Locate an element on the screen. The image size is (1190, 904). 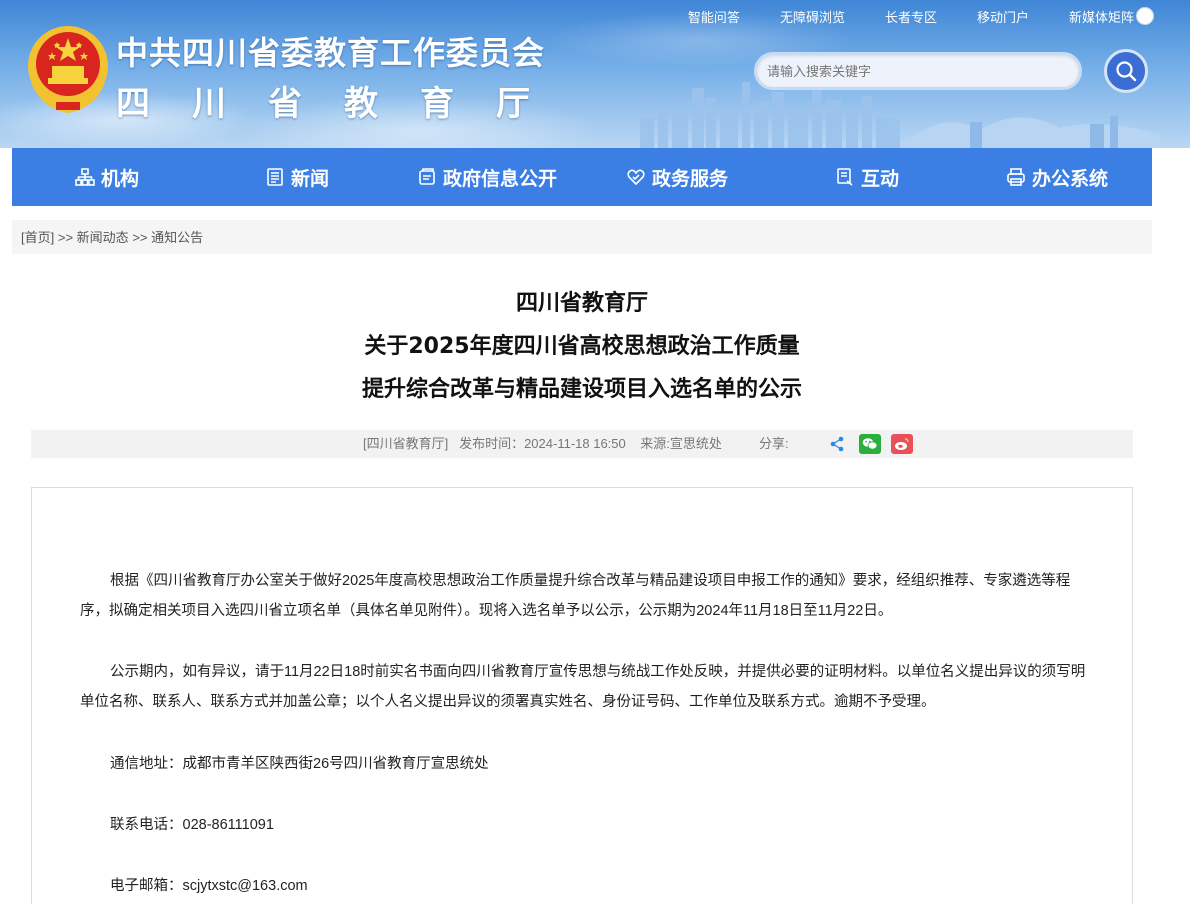
top-link-elderly: 长者专区 is located at coordinates (911, 16).